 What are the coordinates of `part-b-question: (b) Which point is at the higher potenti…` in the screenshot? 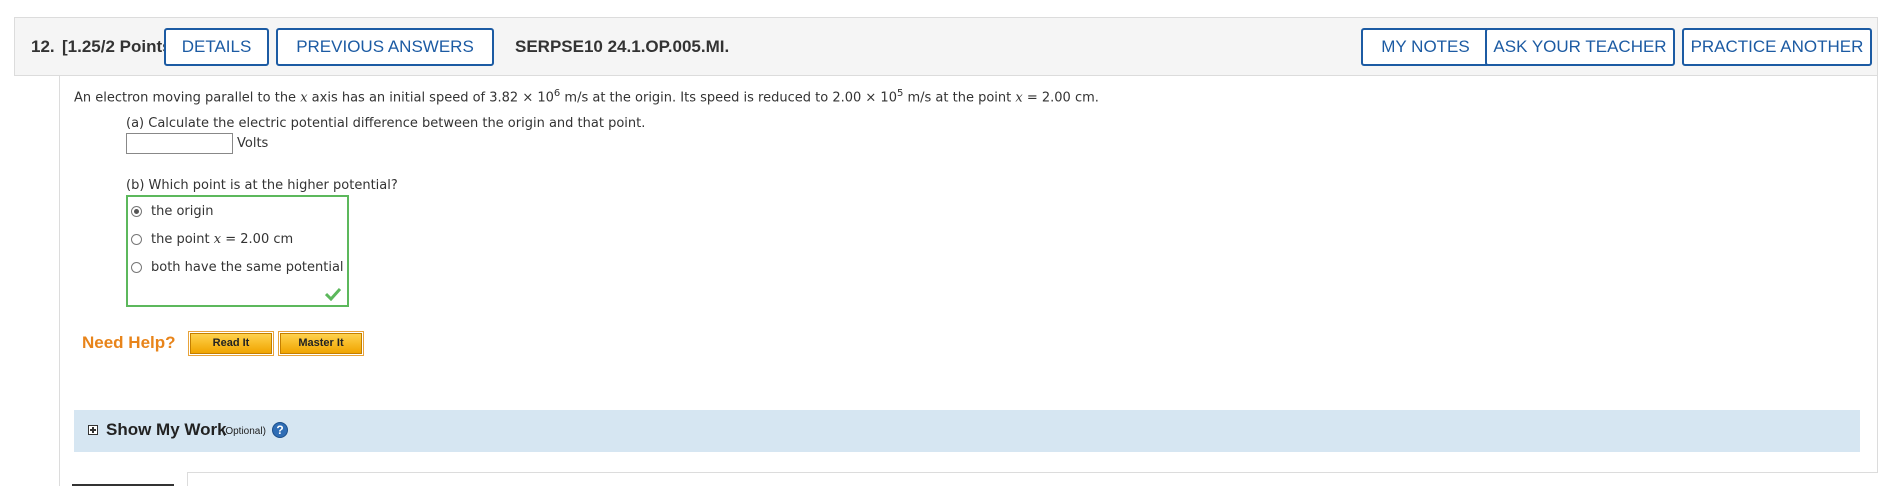 It's located at (262, 185).